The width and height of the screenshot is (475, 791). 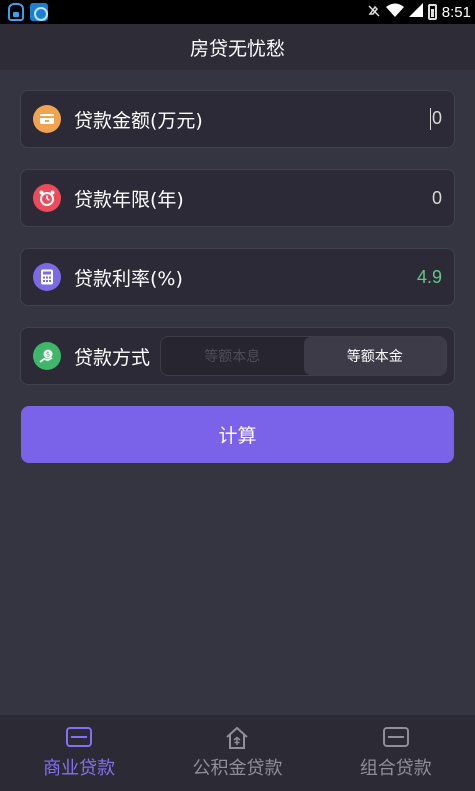 What do you see at coordinates (47, 119) in the screenshot?
I see `wallet-icon` at bounding box center [47, 119].